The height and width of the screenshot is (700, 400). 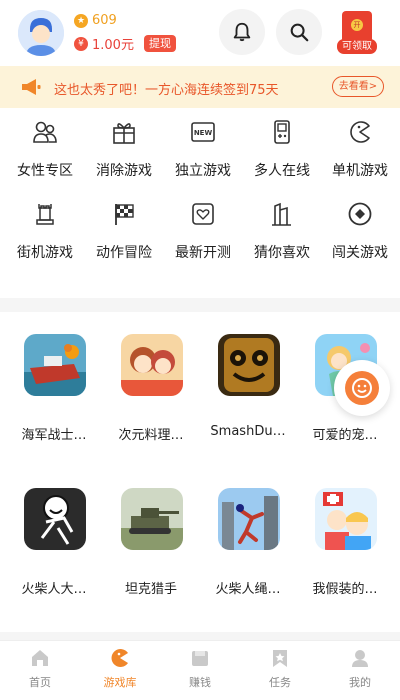 What do you see at coordinates (280, 658) in the screenshot?
I see `task-flag-icon` at bounding box center [280, 658].